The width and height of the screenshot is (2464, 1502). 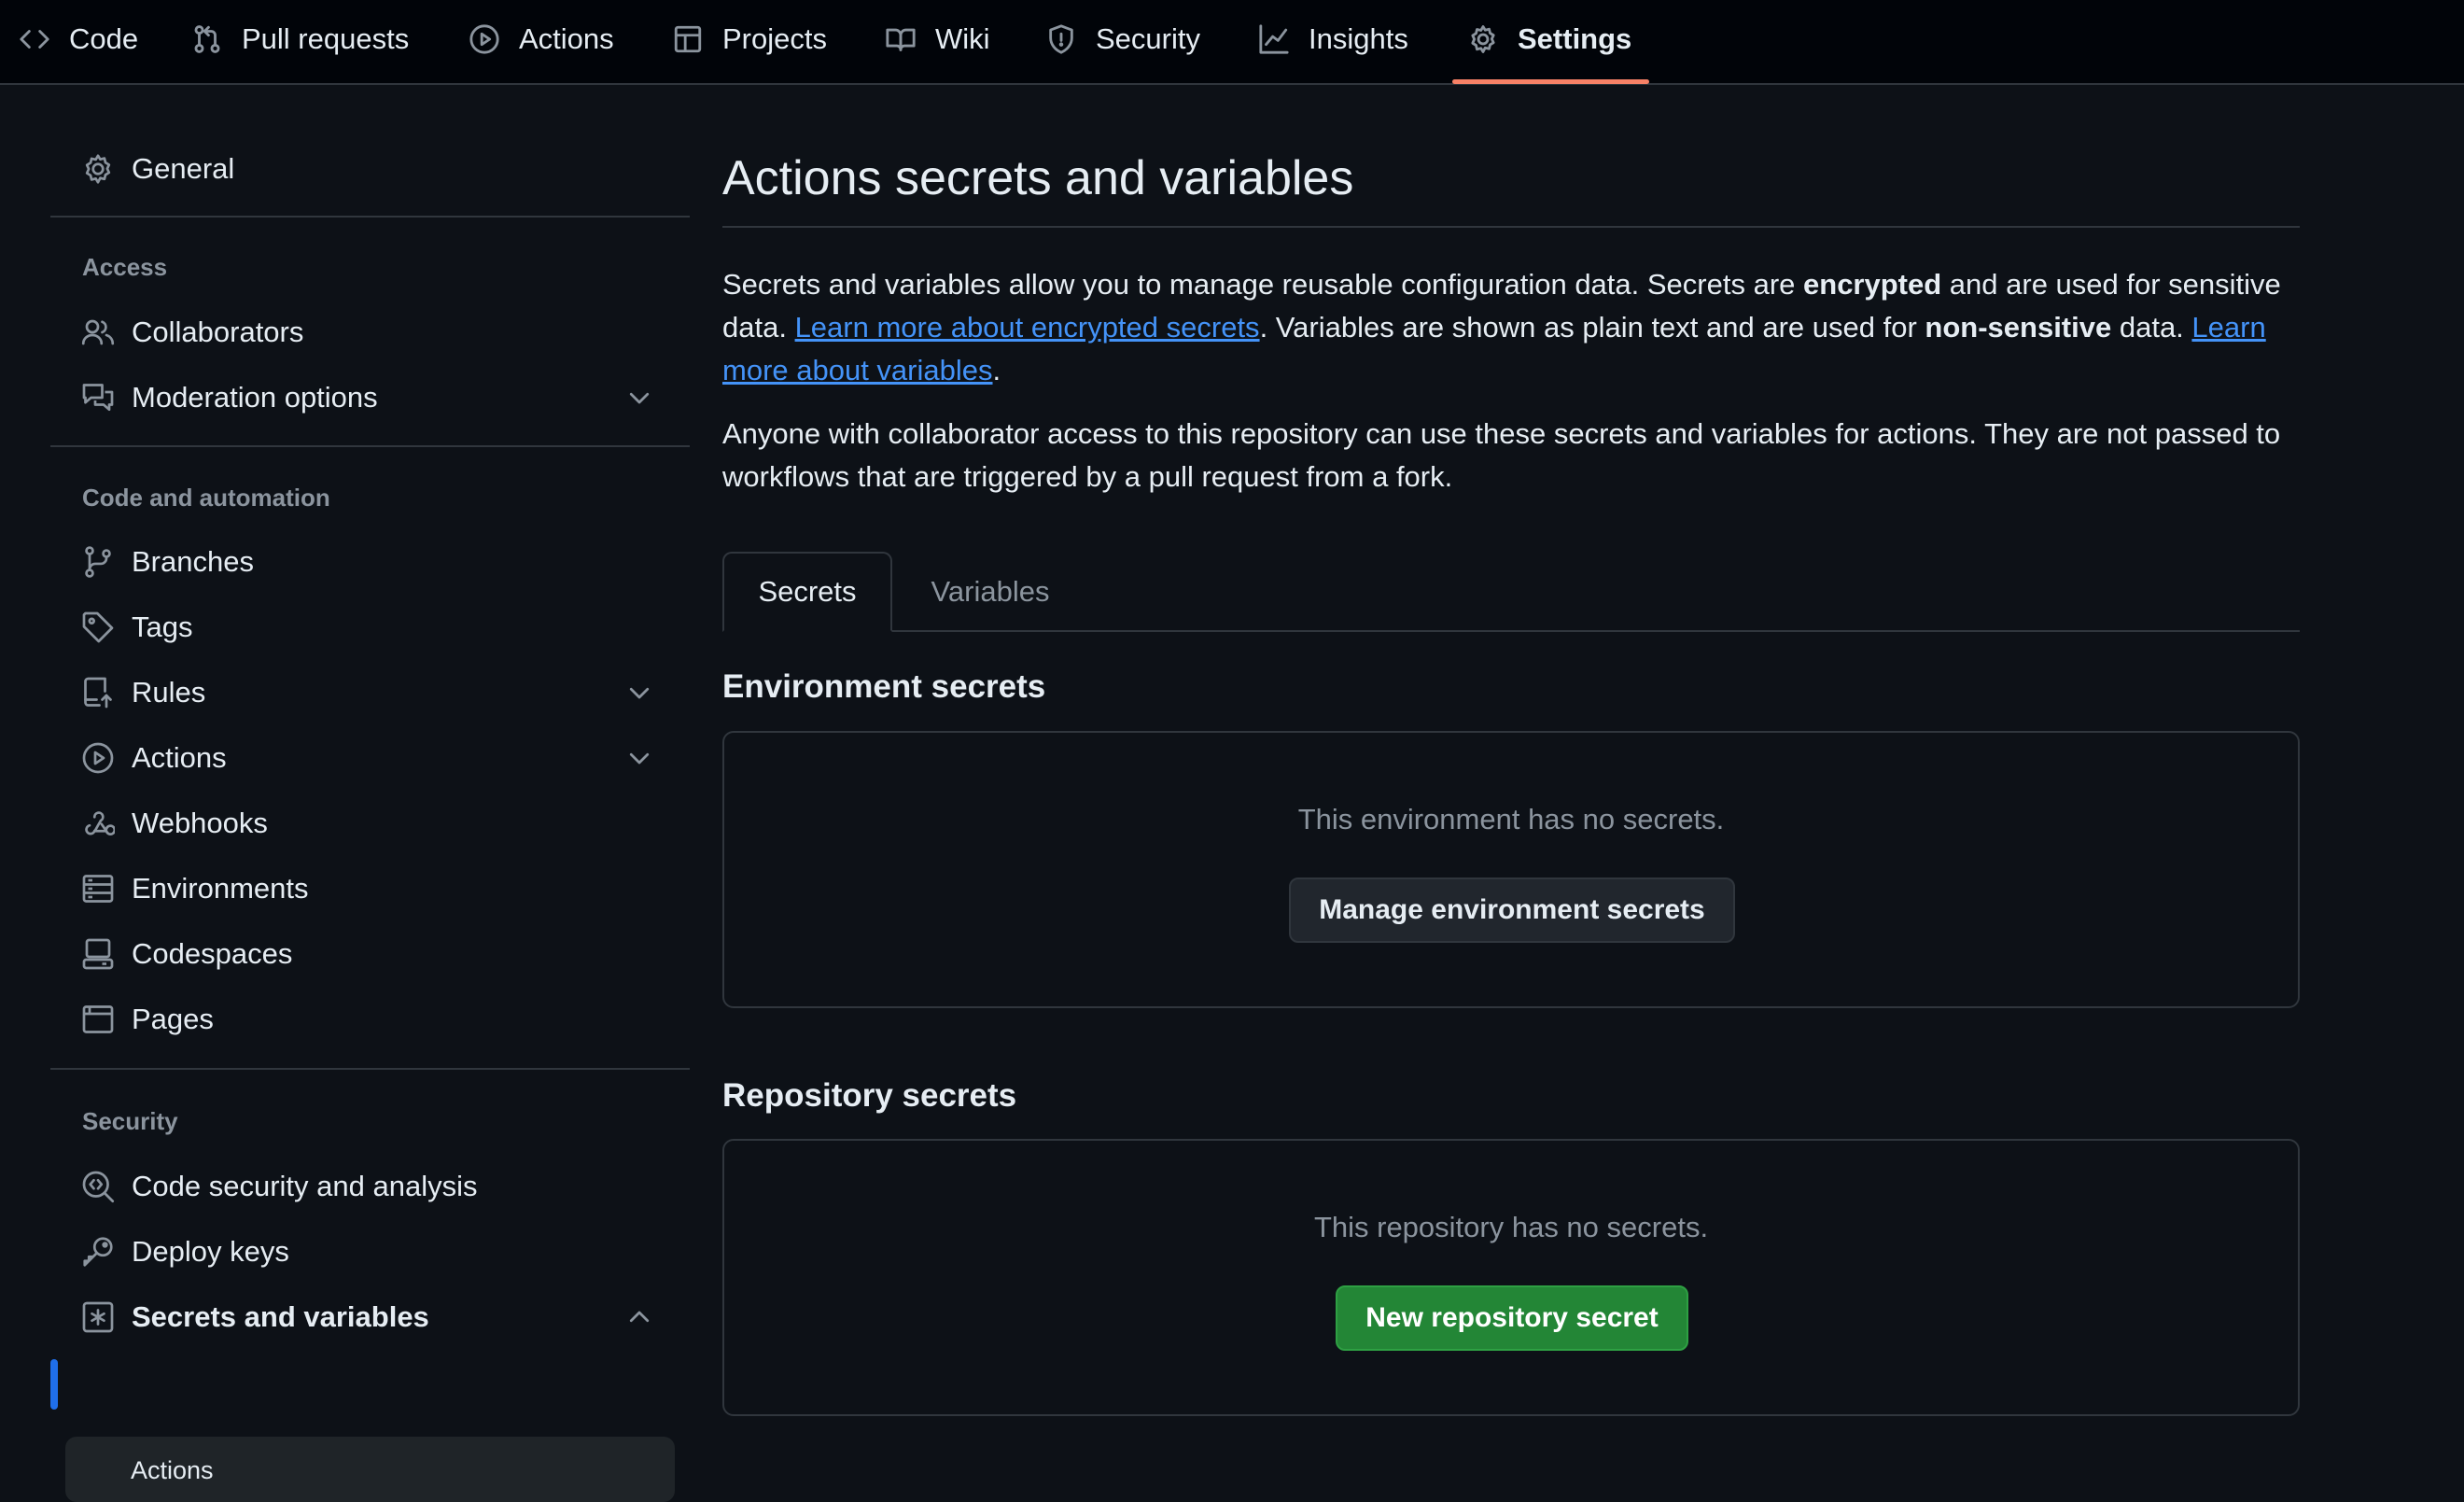 What do you see at coordinates (1512, 910) in the screenshot?
I see `manage-environment-secrets-button: Manage environment secrets` at bounding box center [1512, 910].